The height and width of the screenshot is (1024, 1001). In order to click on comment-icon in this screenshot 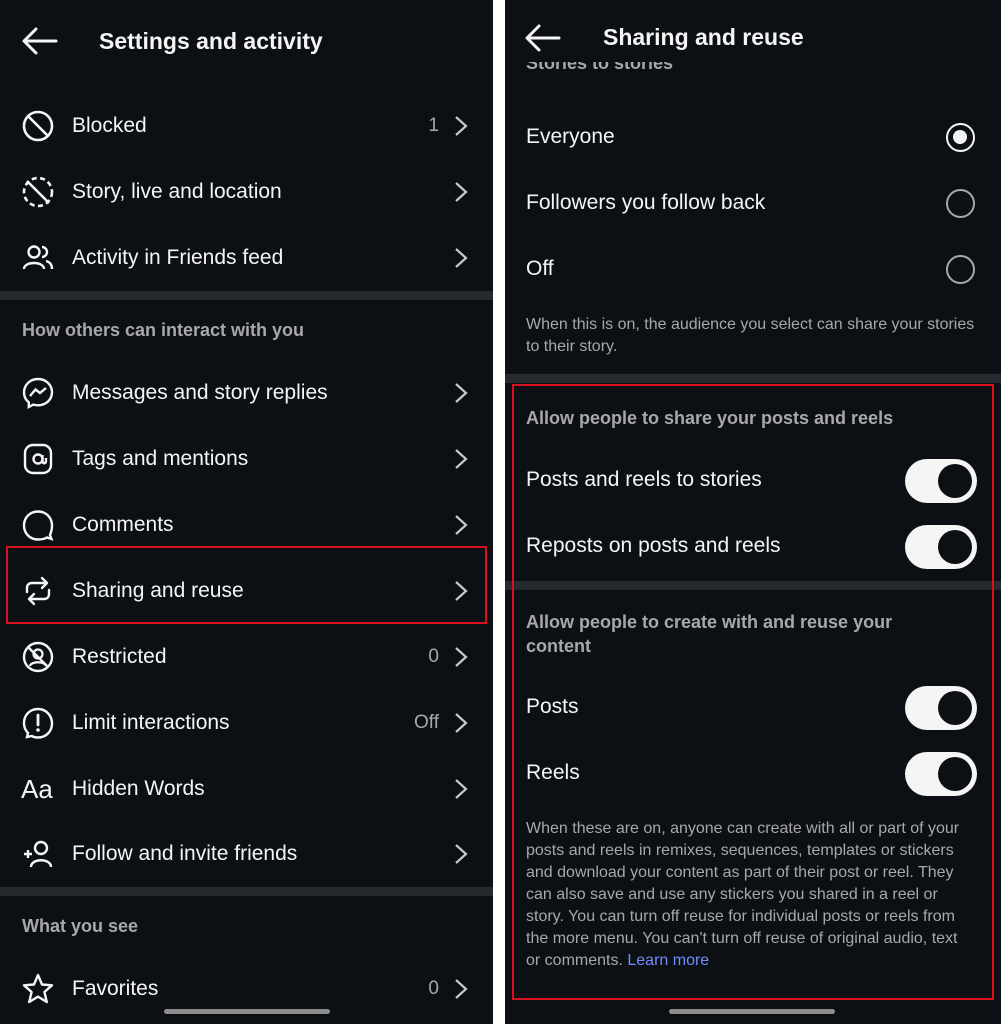, I will do `click(38, 525)`.